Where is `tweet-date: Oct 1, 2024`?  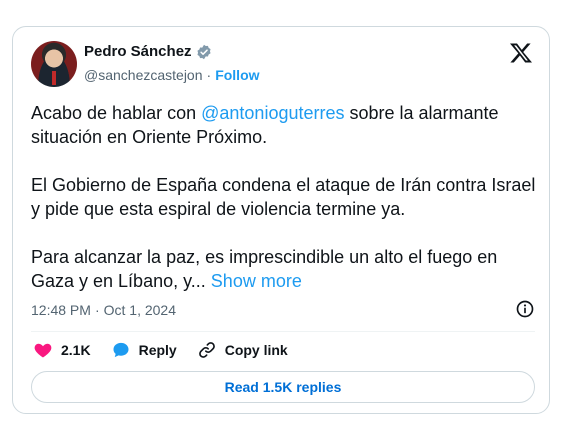
tweet-date: Oct 1, 2024 is located at coordinates (139, 310).